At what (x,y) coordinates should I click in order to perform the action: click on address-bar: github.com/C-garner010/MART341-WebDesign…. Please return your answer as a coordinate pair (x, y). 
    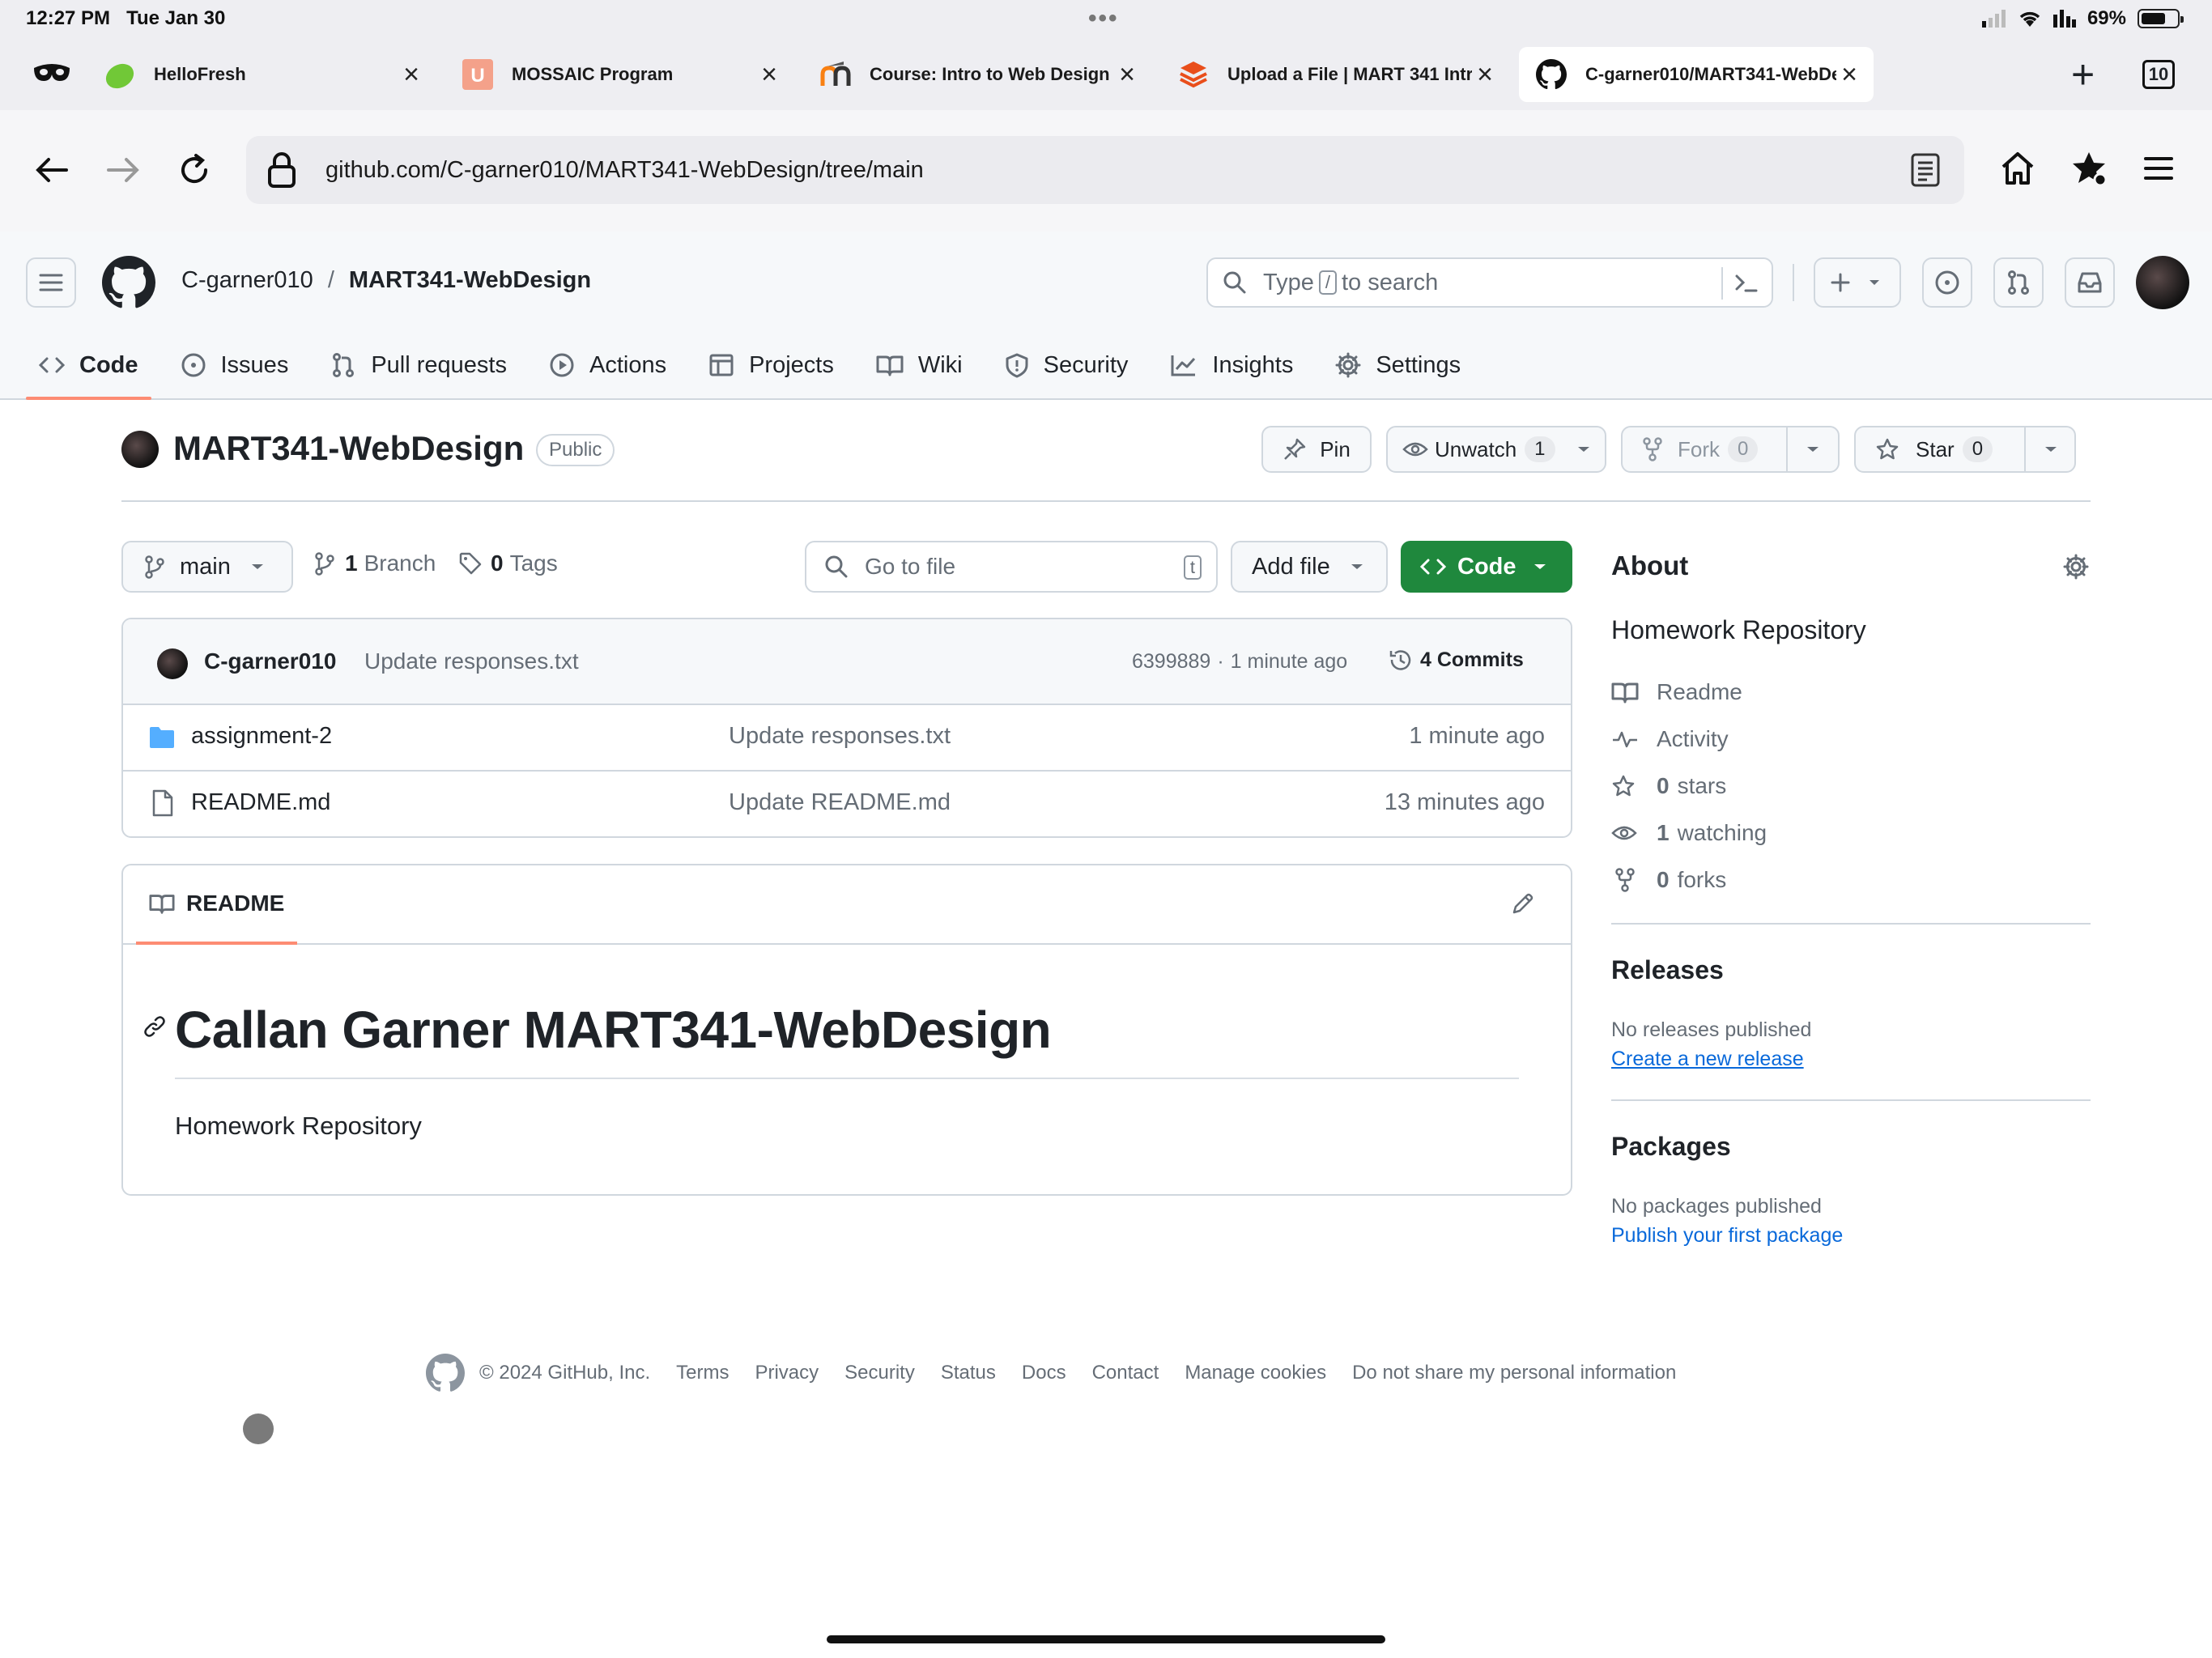
    Looking at the image, I should click on (1105, 170).